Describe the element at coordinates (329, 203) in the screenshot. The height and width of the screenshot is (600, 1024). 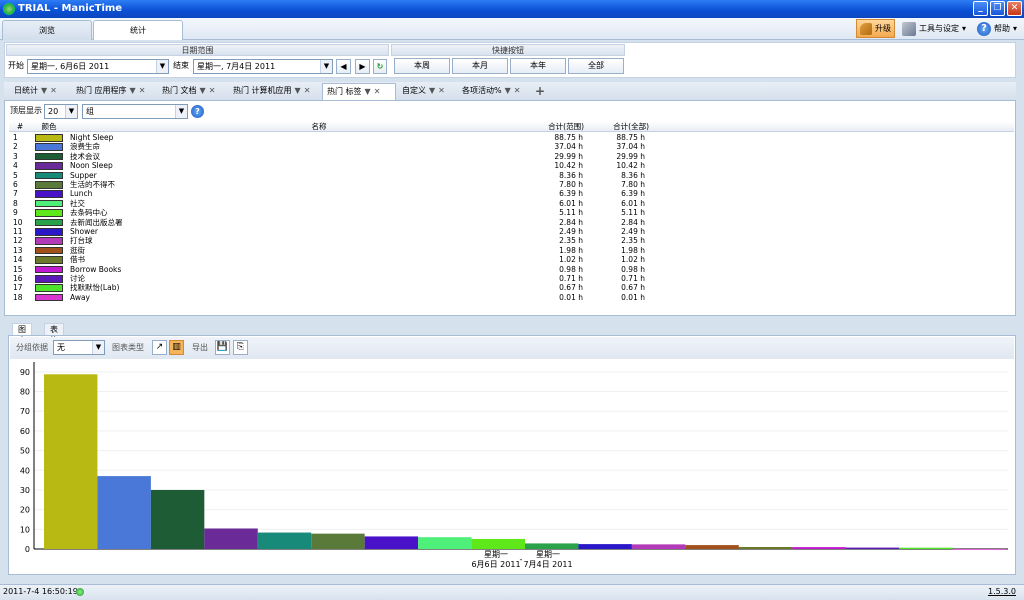
I see `table-row: 8 社交 6.01 h 6.01 h` at that location.